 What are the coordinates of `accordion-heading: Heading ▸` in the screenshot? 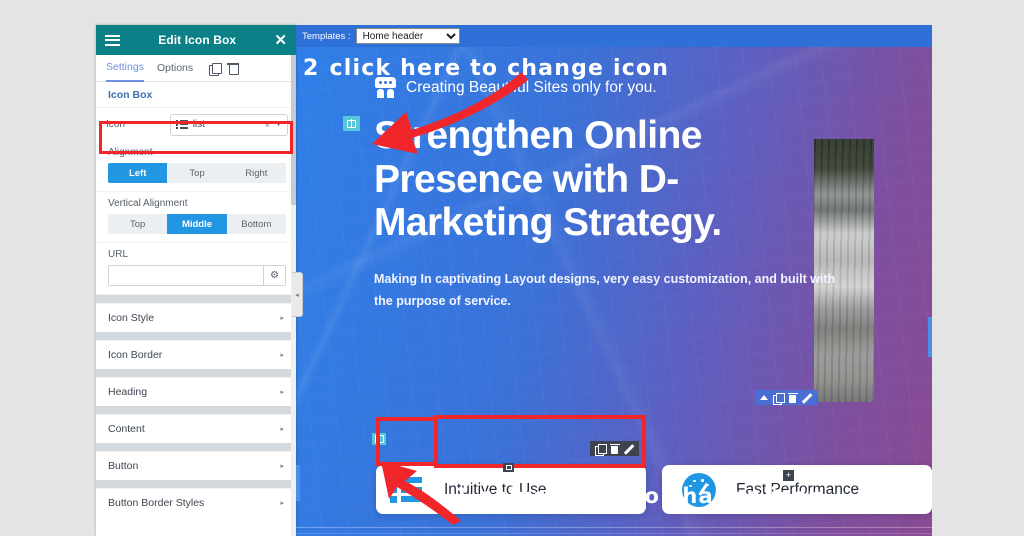 It's located at (196, 391).